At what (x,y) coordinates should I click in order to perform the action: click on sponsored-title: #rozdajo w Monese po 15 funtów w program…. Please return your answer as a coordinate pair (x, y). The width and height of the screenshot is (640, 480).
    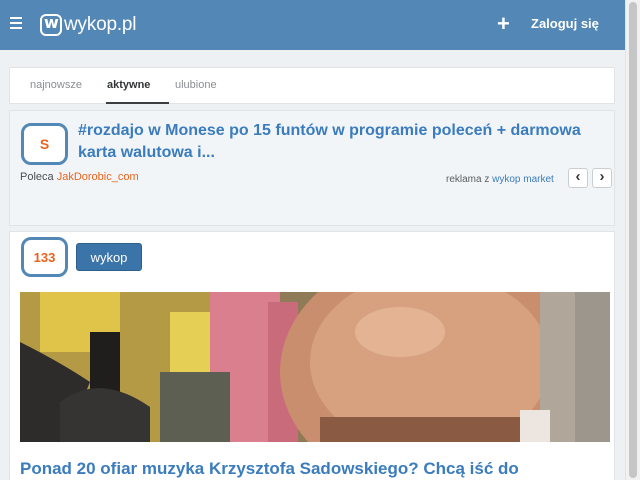
    Looking at the image, I should click on (338, 142).